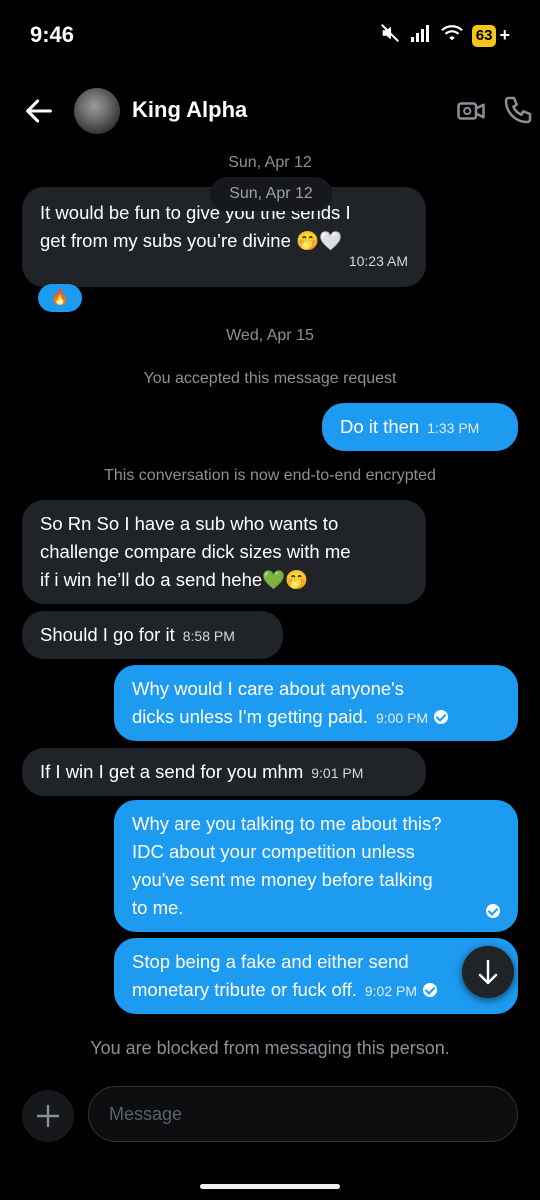 The height and width of the screenshot is (1200, 540). I want to click on add-attachment-button, so click(48, 1116).